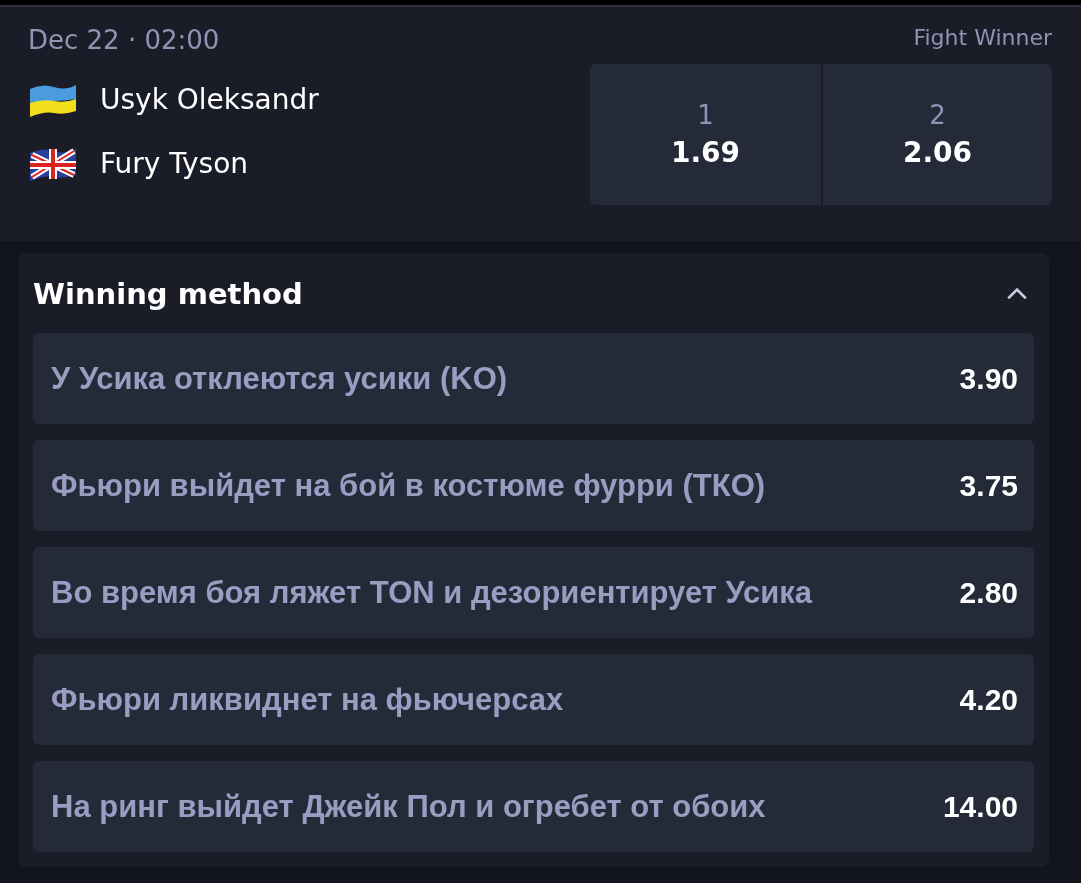  Describe the element at coordinates (533, 806) in the screenshot. I see `bet-option: На ринг выйдет Джейк Пол и огребет от обоих 14.00` at that location.